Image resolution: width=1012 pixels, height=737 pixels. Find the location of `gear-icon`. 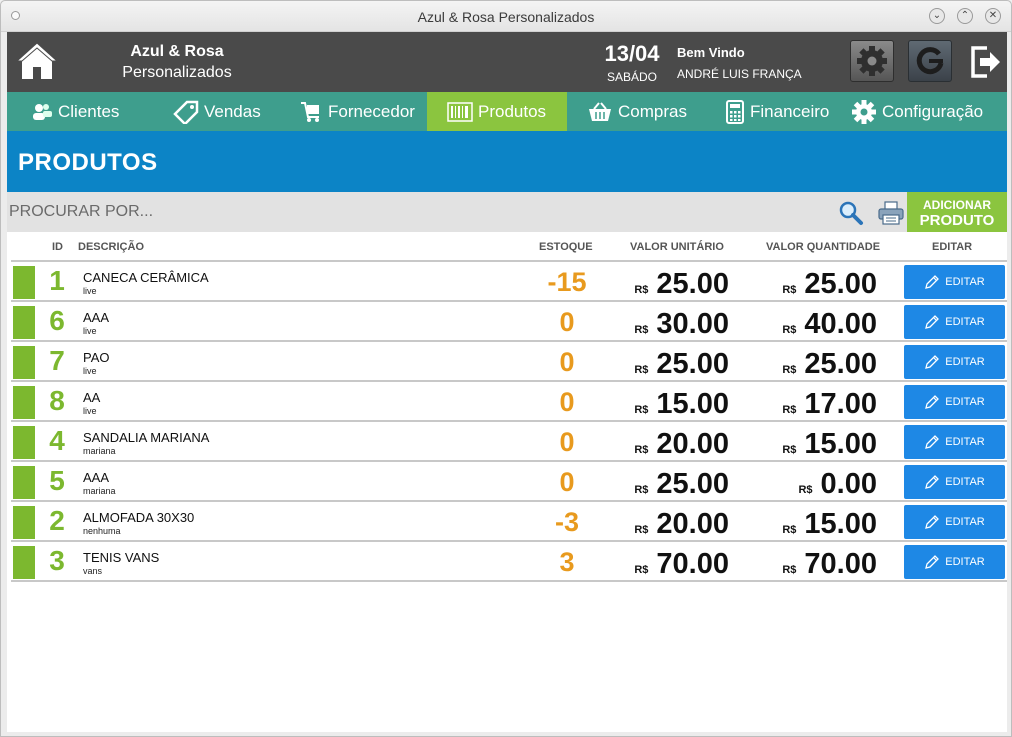

gear-icon is located at coordinates (872, 61).